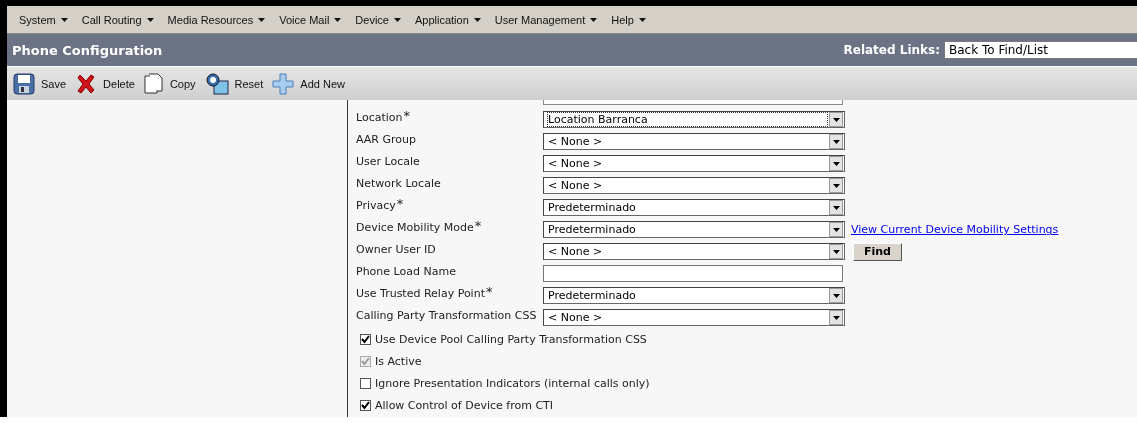  Describe the element at coordinates (420, 293) in the screenshot. I see `field-label: Use Trusted Relay Point` at that location.